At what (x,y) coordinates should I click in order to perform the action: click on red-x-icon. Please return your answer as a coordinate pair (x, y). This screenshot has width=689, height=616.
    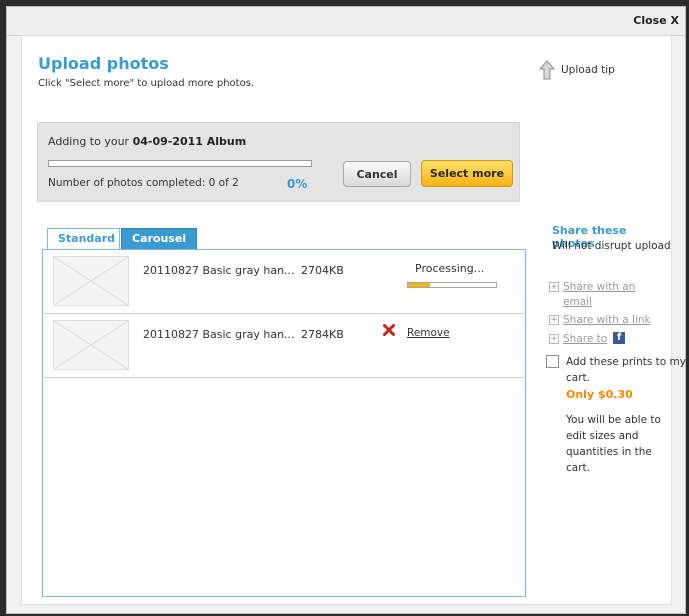
    Looking at the image, I should click on (389, 330).